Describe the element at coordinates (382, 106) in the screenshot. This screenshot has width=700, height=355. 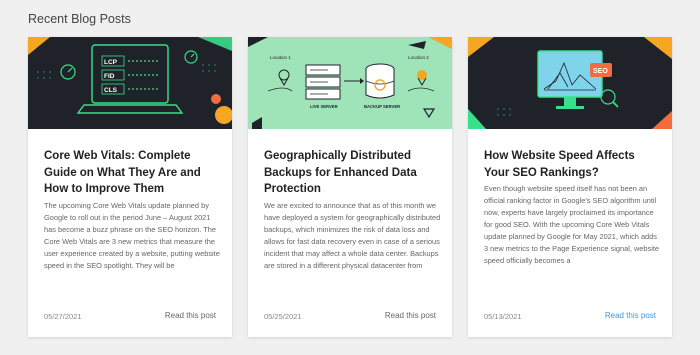
I see `thumb-label-backup-server: BACKUP SERVER` at that location.